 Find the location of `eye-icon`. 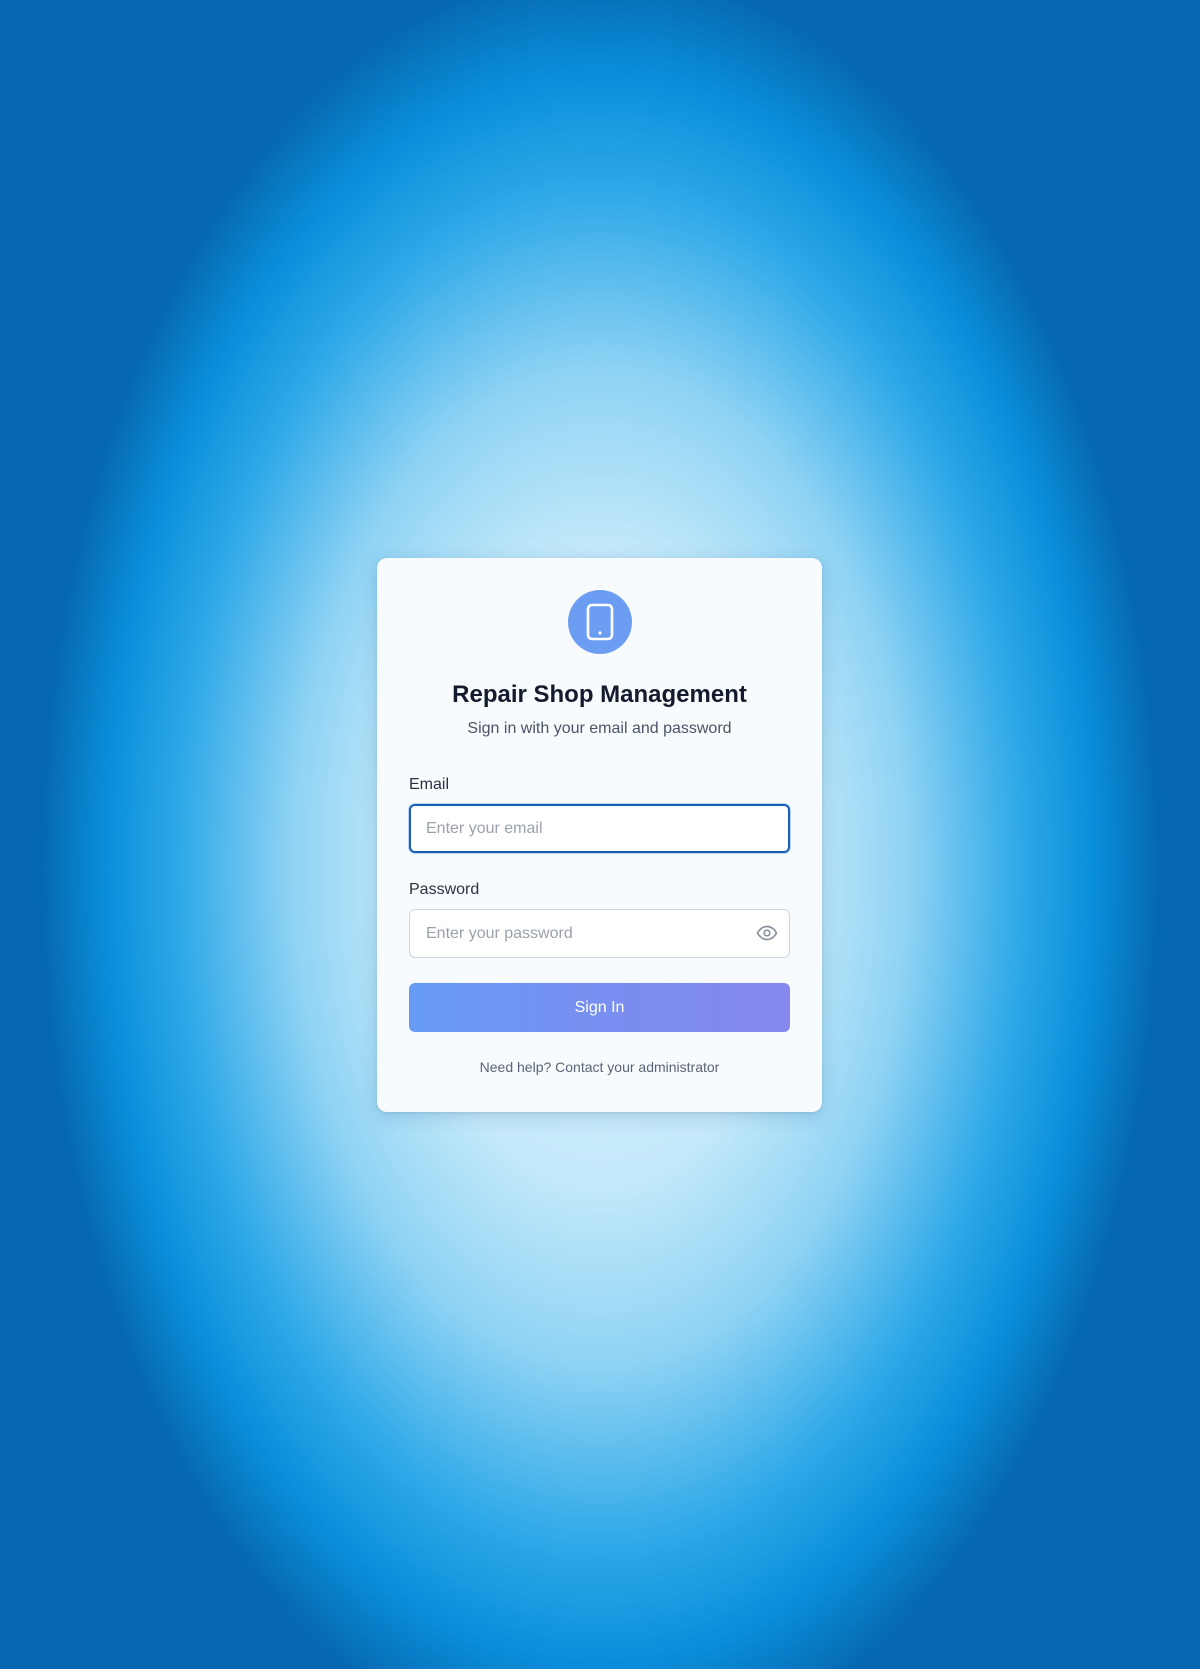

eye-icon is located at coordinates (767, 933).